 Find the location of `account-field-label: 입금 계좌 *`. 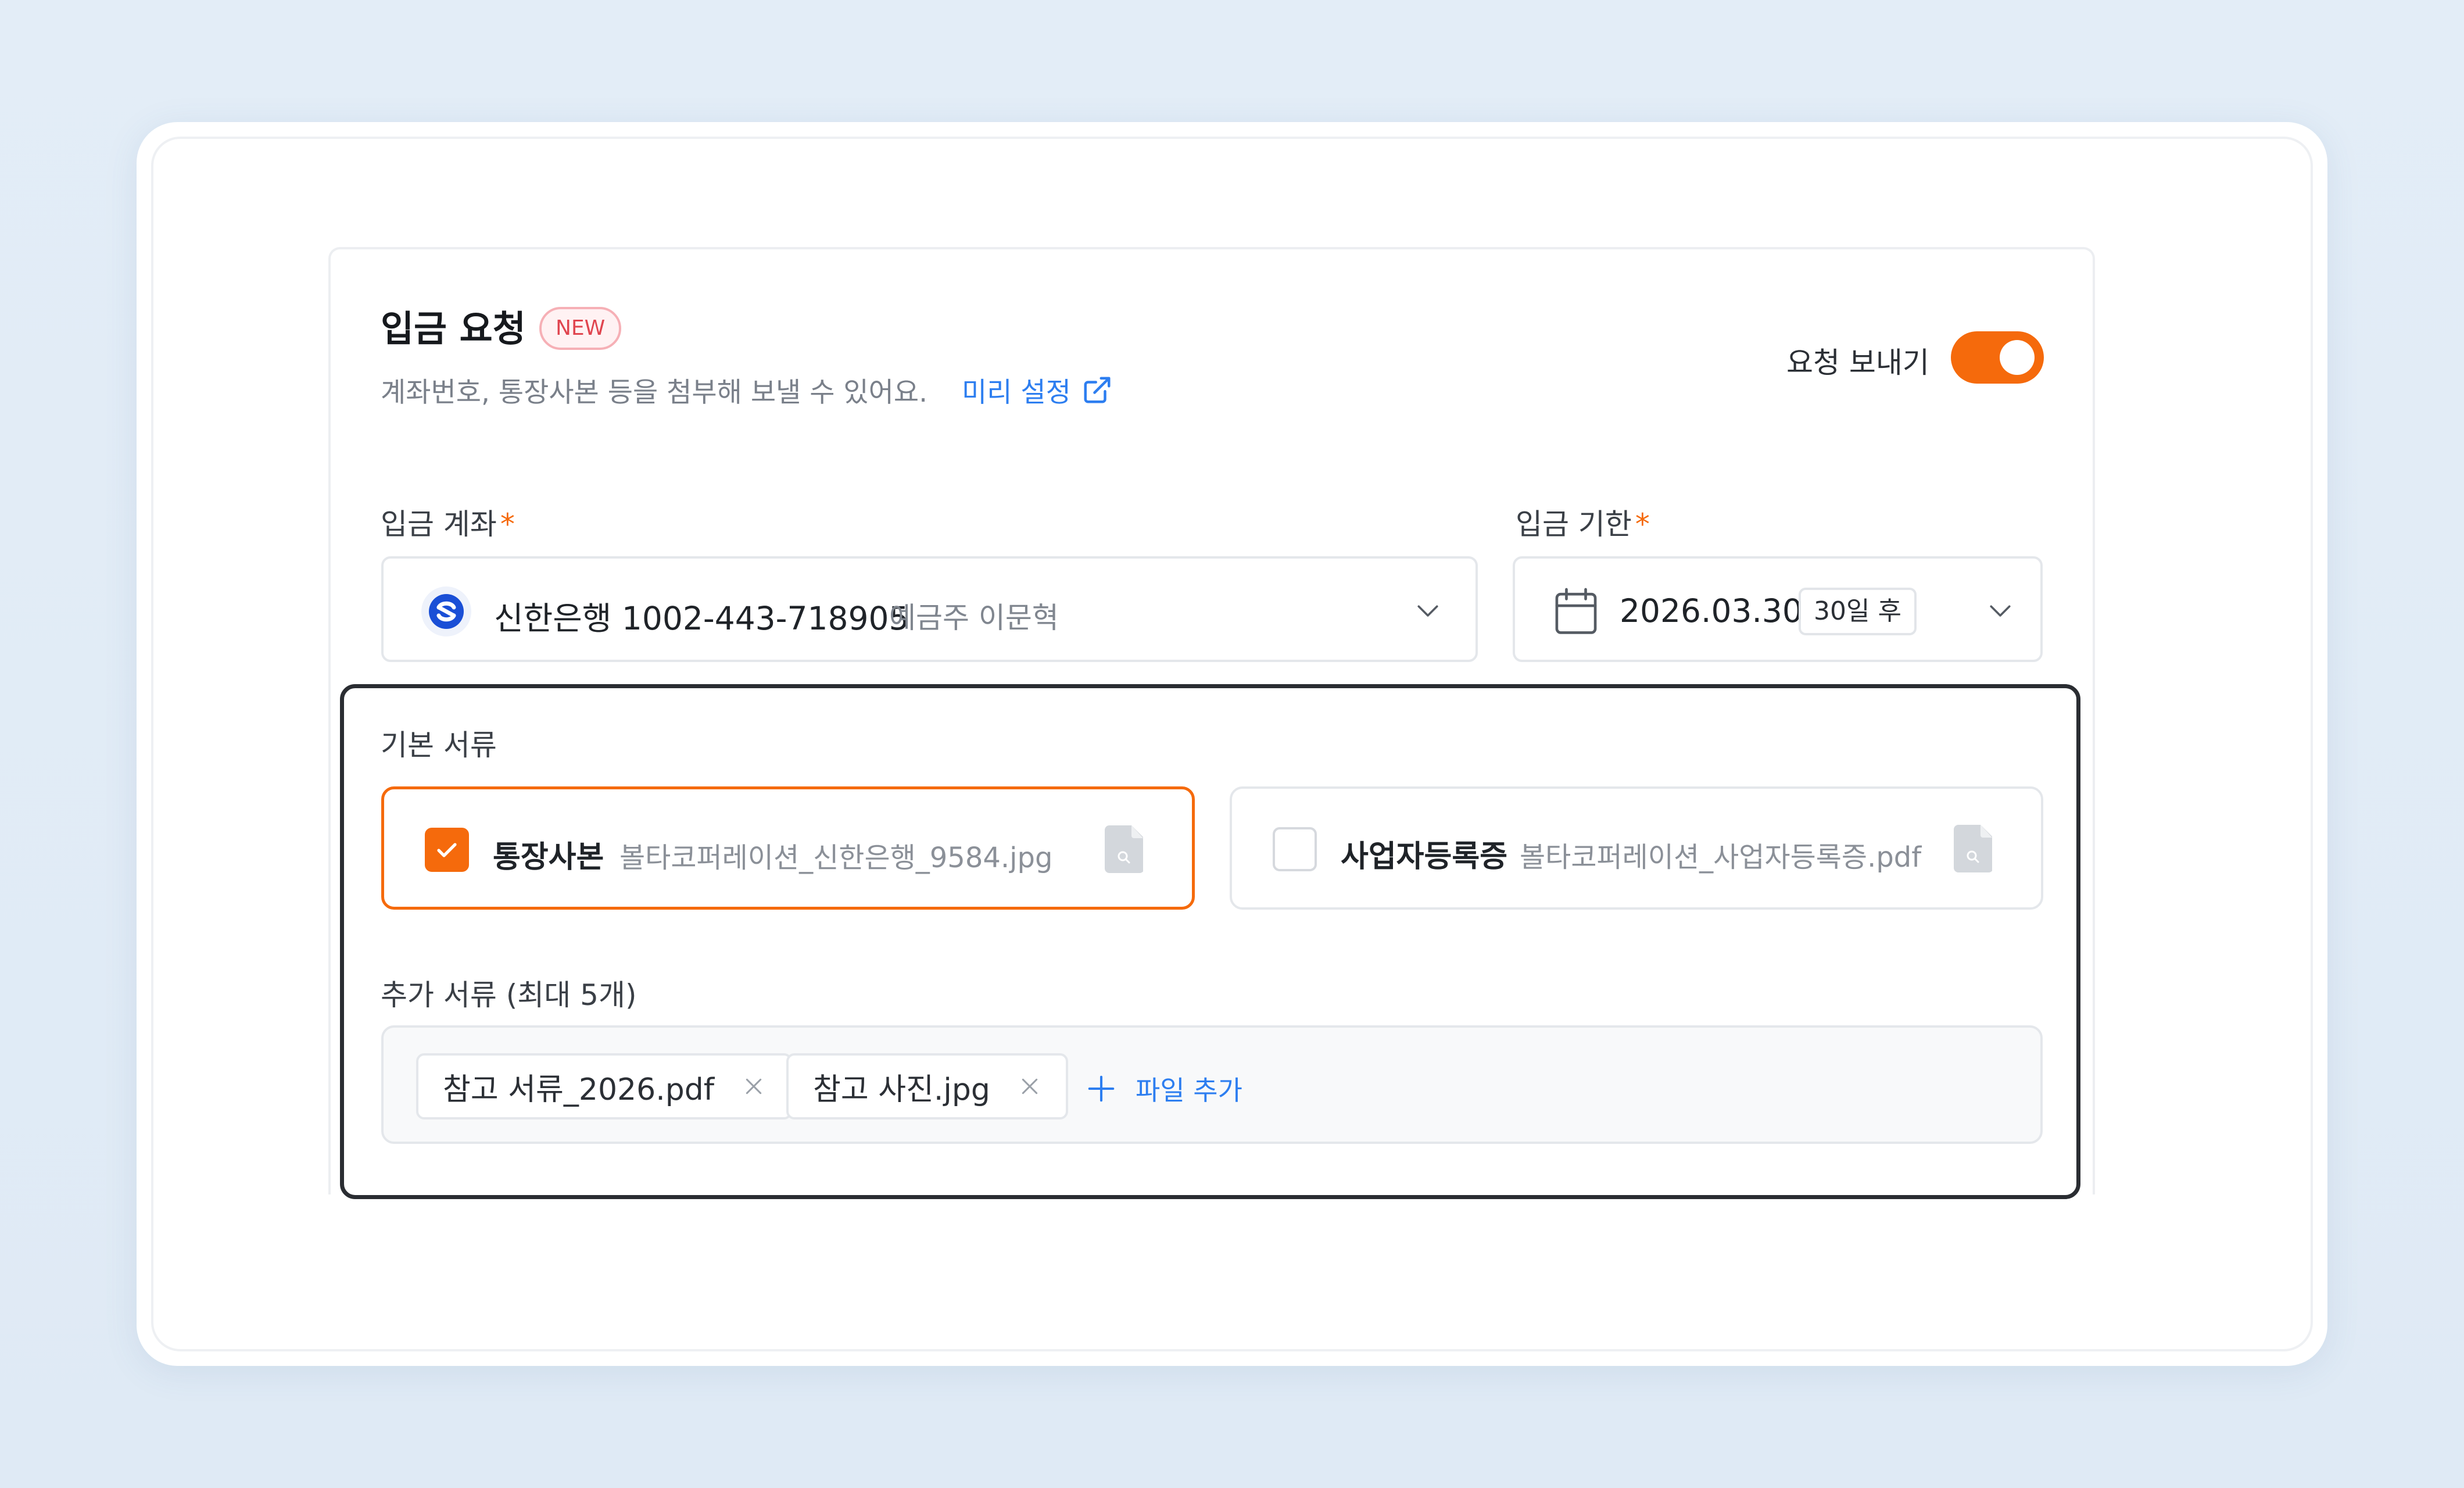

account-field-label: 입금 계좌 * is located at coordinates (448, 522).